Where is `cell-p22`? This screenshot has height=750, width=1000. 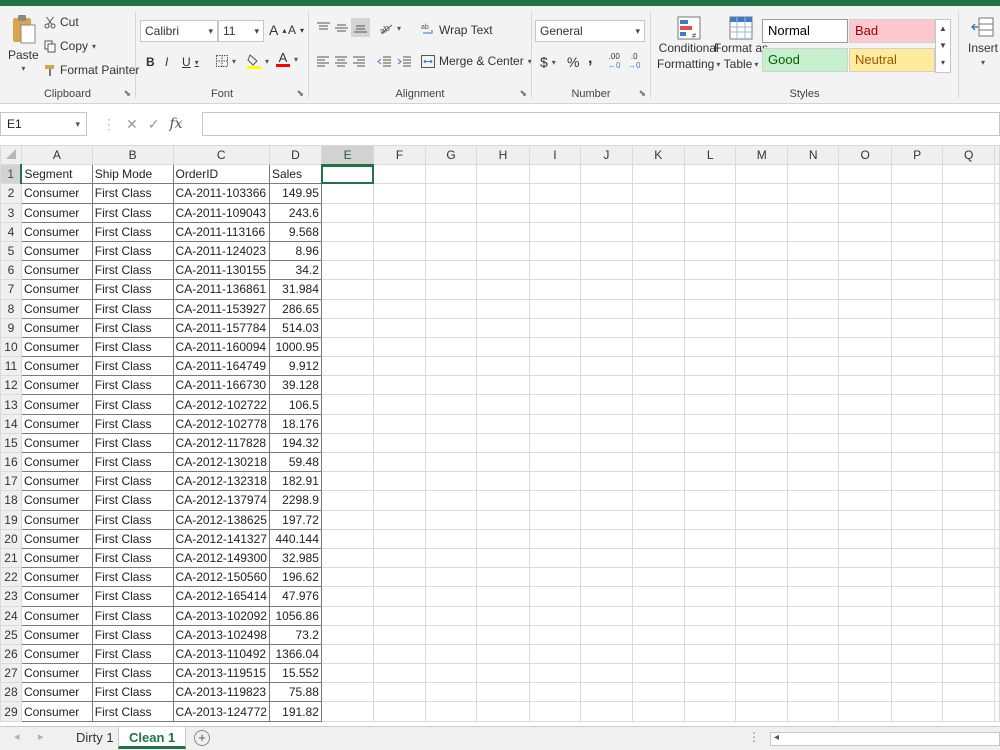 cell-p22 is located at coordinates (917, 577).